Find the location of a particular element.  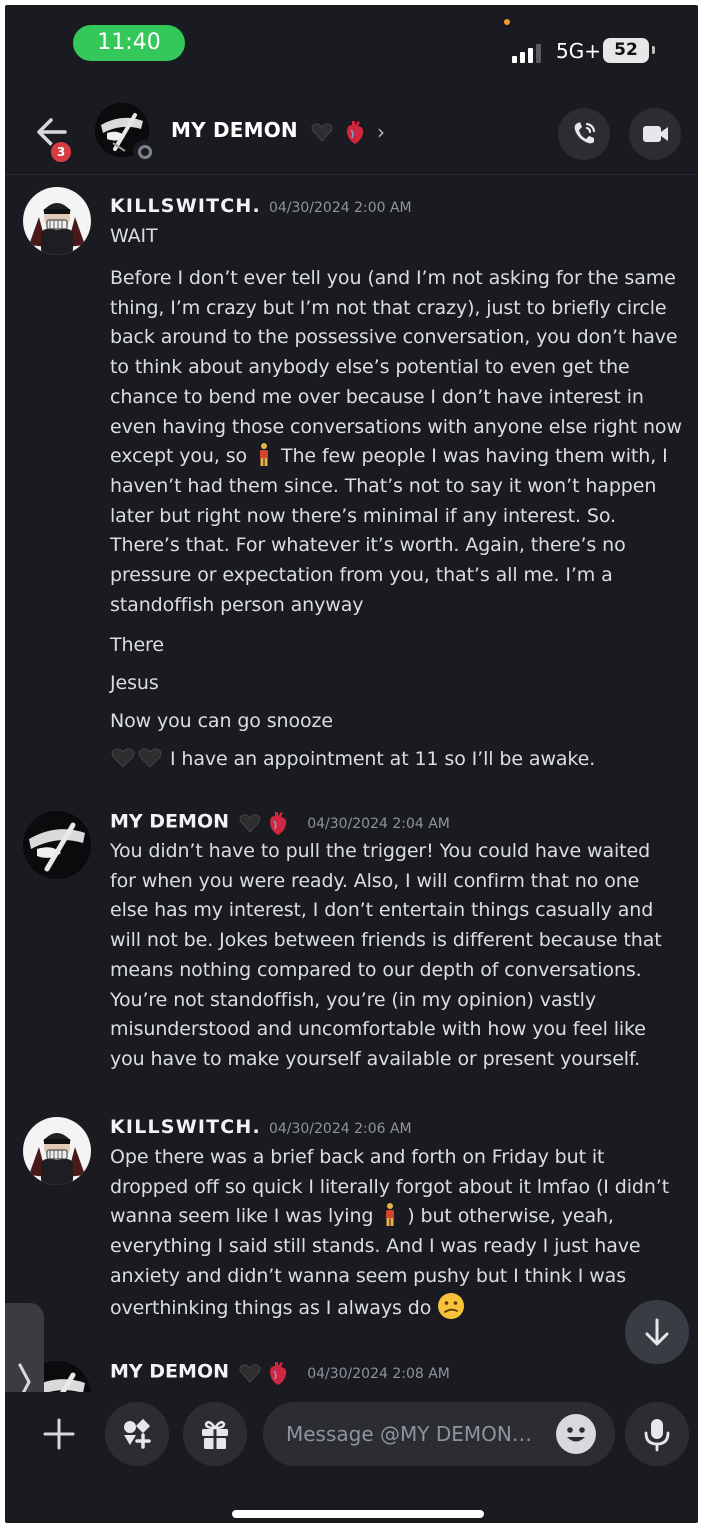

battery-level: 52 is located at coordinates (626, 50).